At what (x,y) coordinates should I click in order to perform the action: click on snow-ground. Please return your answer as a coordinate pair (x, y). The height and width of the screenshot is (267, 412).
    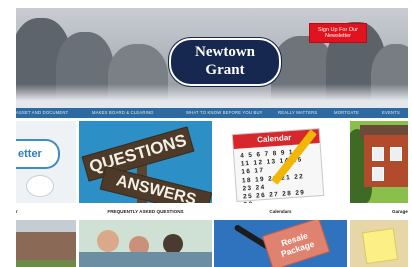
    Looking at the image, I should click on (212, 96).